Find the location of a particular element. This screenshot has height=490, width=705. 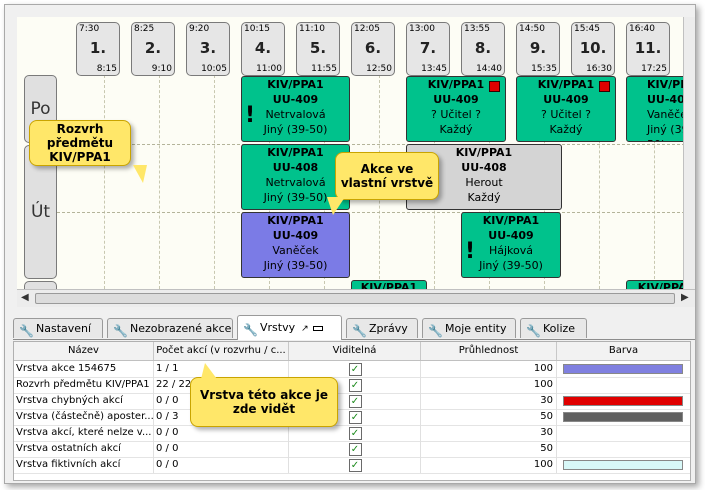

schedule-event-selected: KIV/PPA1 UU-409 Vaněček Jiný (39-50) is located at coordinates (295, 245).